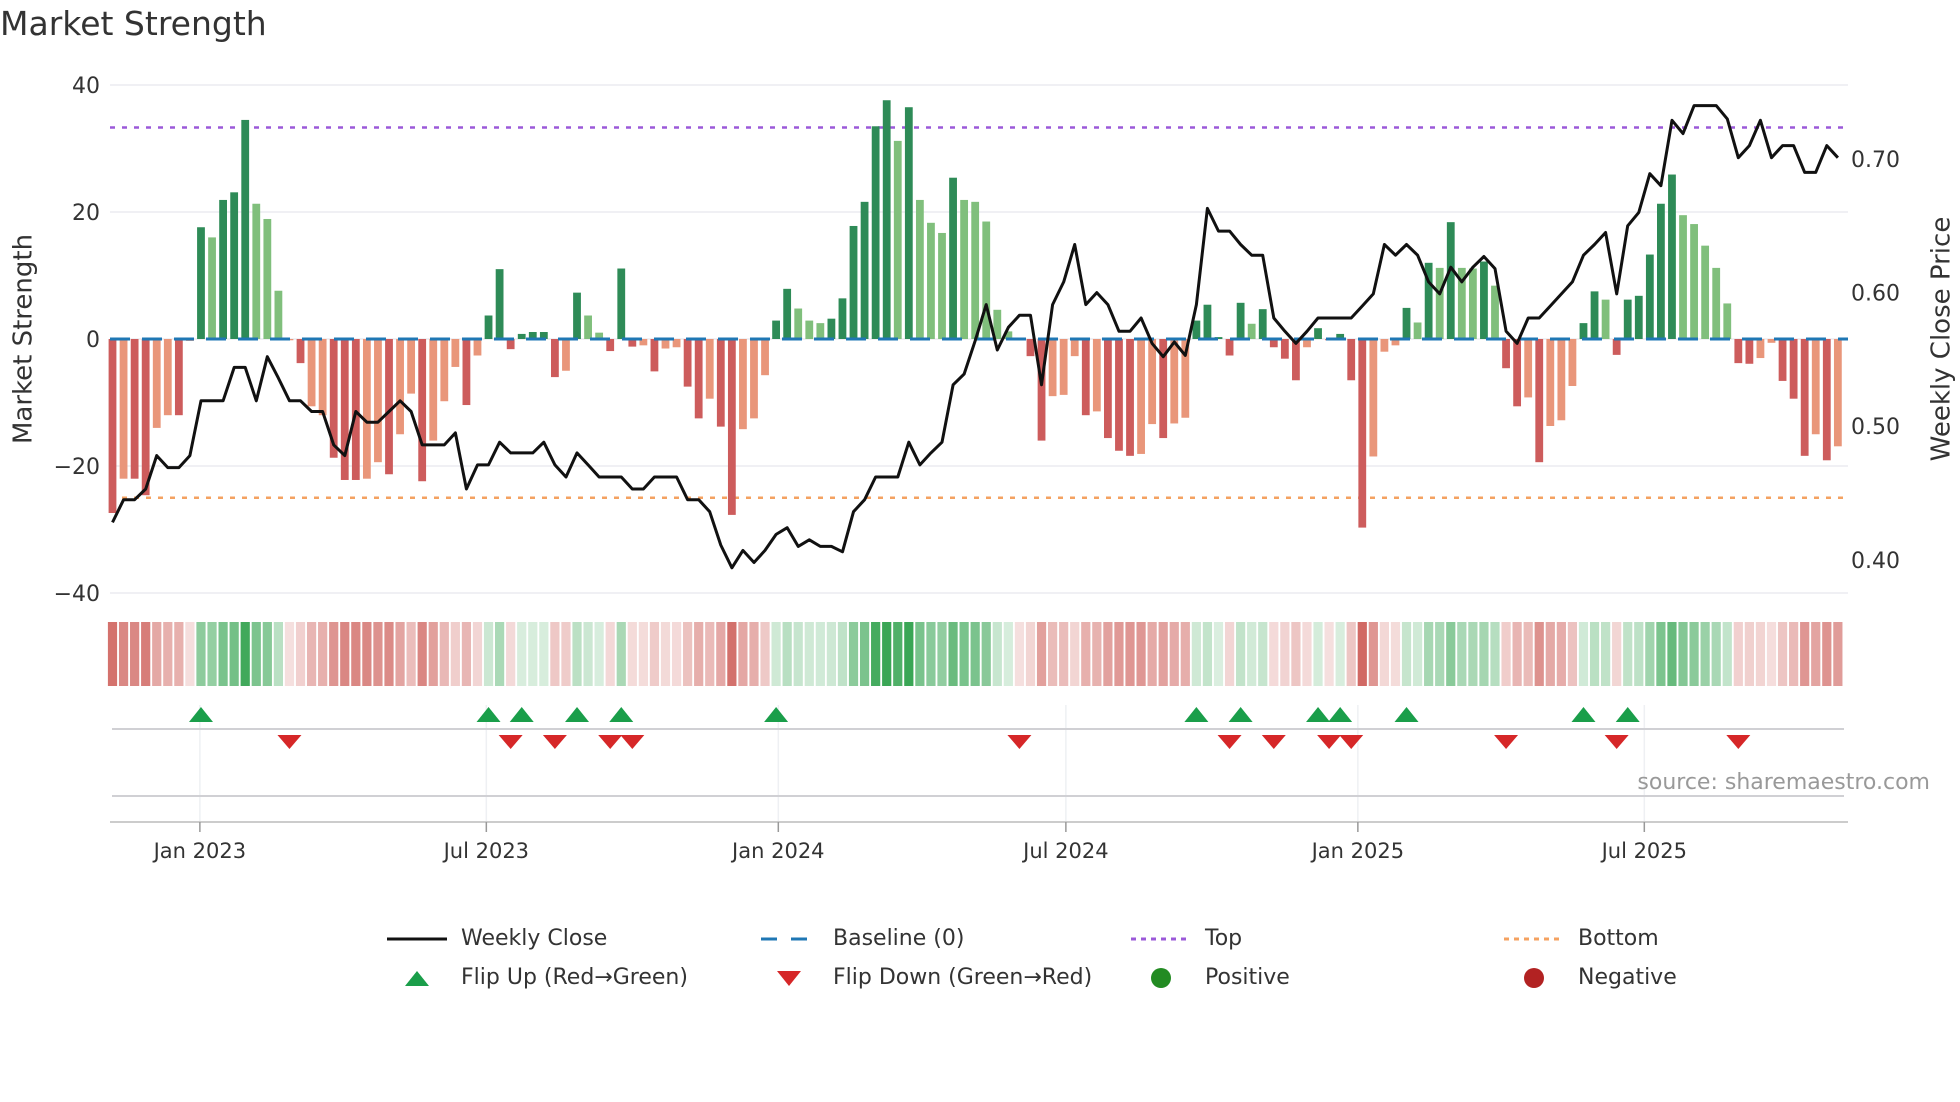 Image resolution: width=1960 pixels, height=1102 pixels. What do you see at coordinates (537, 977) in the screenshot?
I see `legend-item-flip-up: Flip Up (Red→Green)` at bounding box center [537, 977].